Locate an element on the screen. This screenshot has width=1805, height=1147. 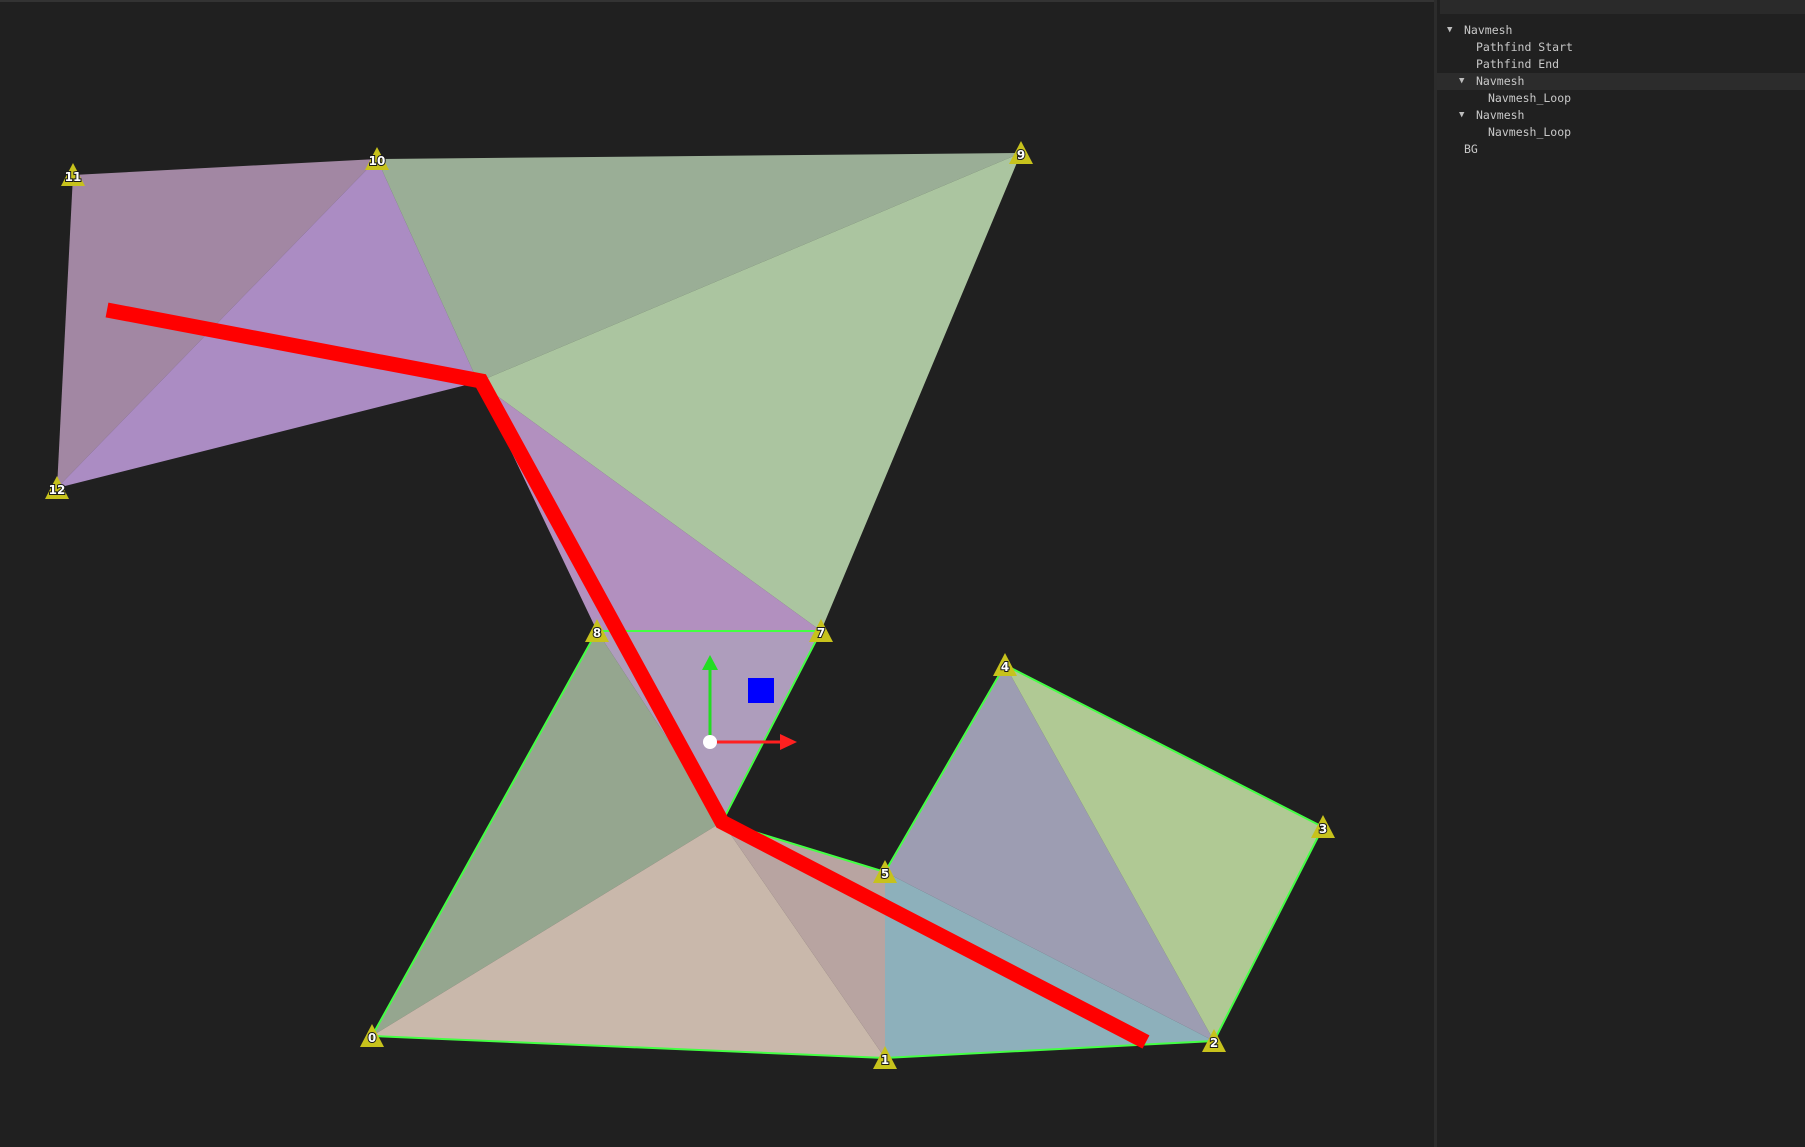
vertex-label: 2 is located at coordinates (1214, 1043).